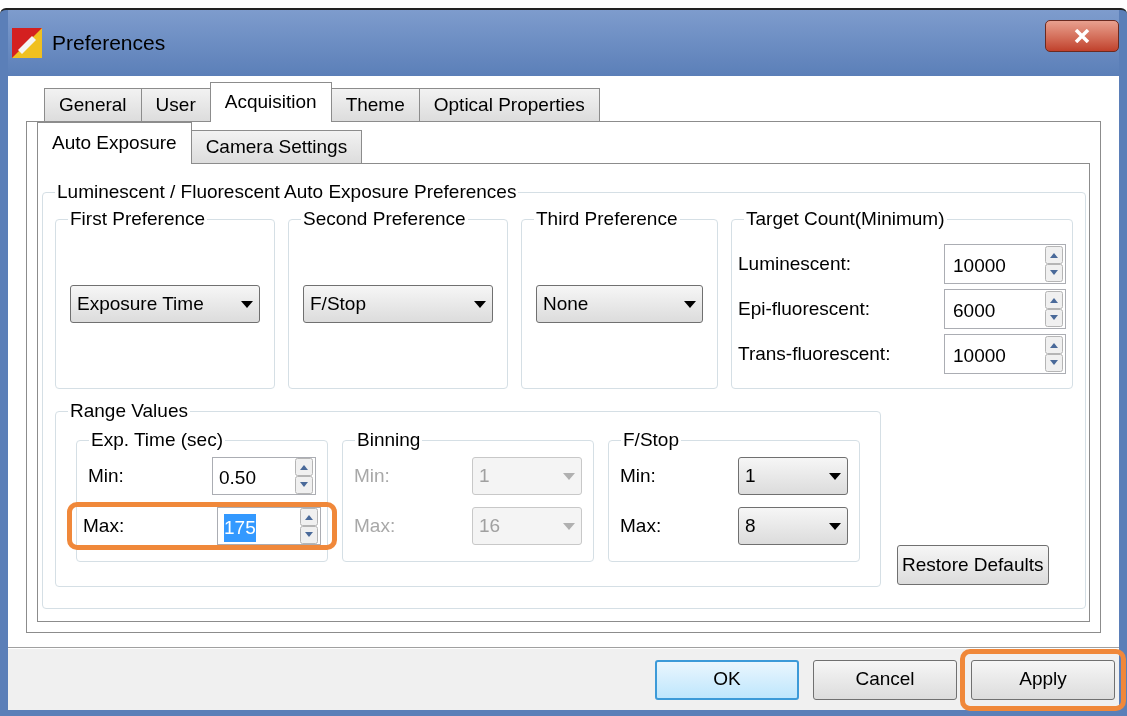  I want to click on restore-defaults-button: Restore Defaults, so click(973, 565).